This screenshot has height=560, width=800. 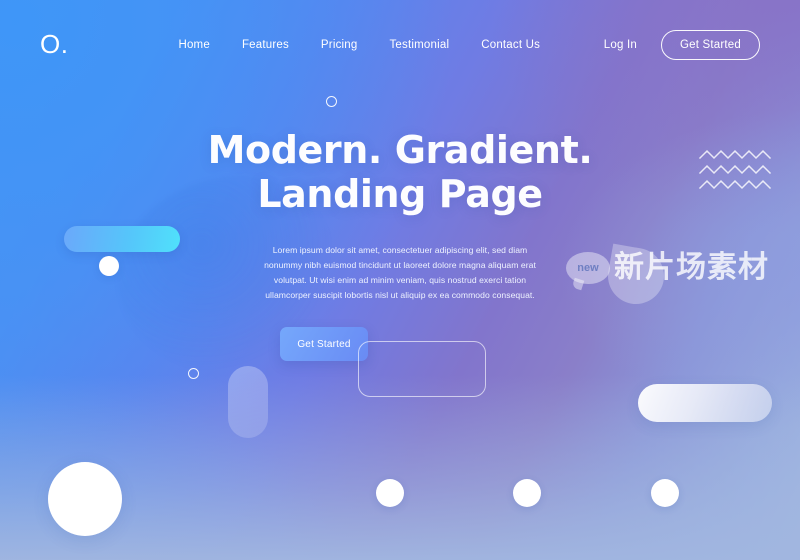 I want to click on nav-actions: Log In Get Started, so click(x=682, y=45).